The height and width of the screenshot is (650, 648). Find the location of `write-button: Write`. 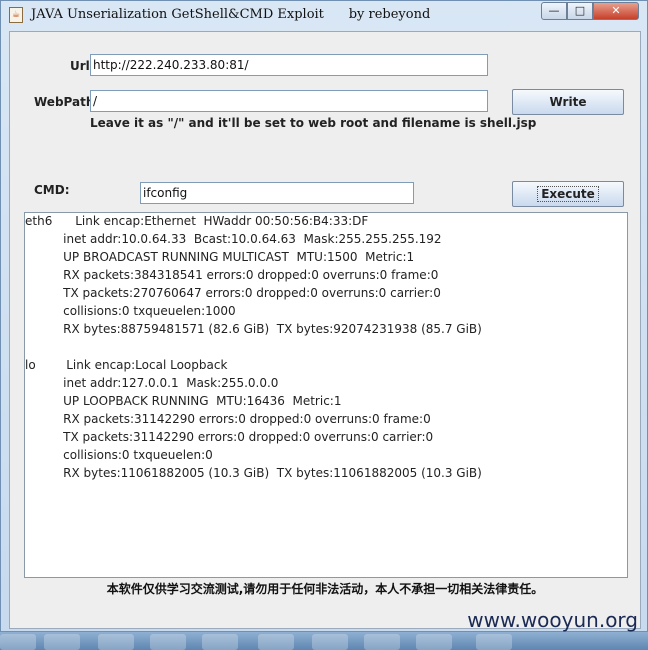

write-button: Write is located at coordinates (568, 102).